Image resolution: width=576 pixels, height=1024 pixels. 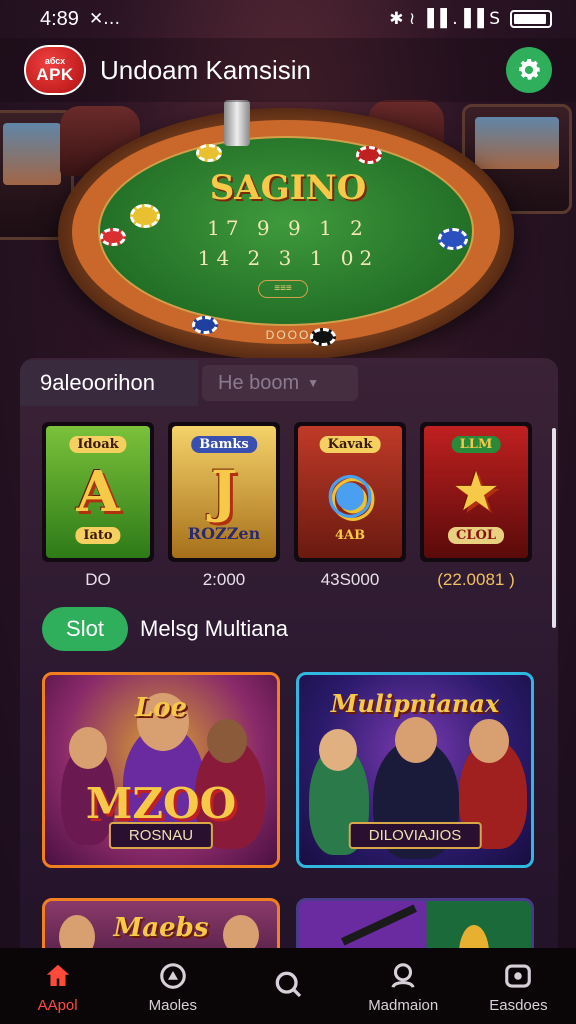 I want to click on app-header: абсх APK Undoam Kamsisin, so click(x=288, y=70).